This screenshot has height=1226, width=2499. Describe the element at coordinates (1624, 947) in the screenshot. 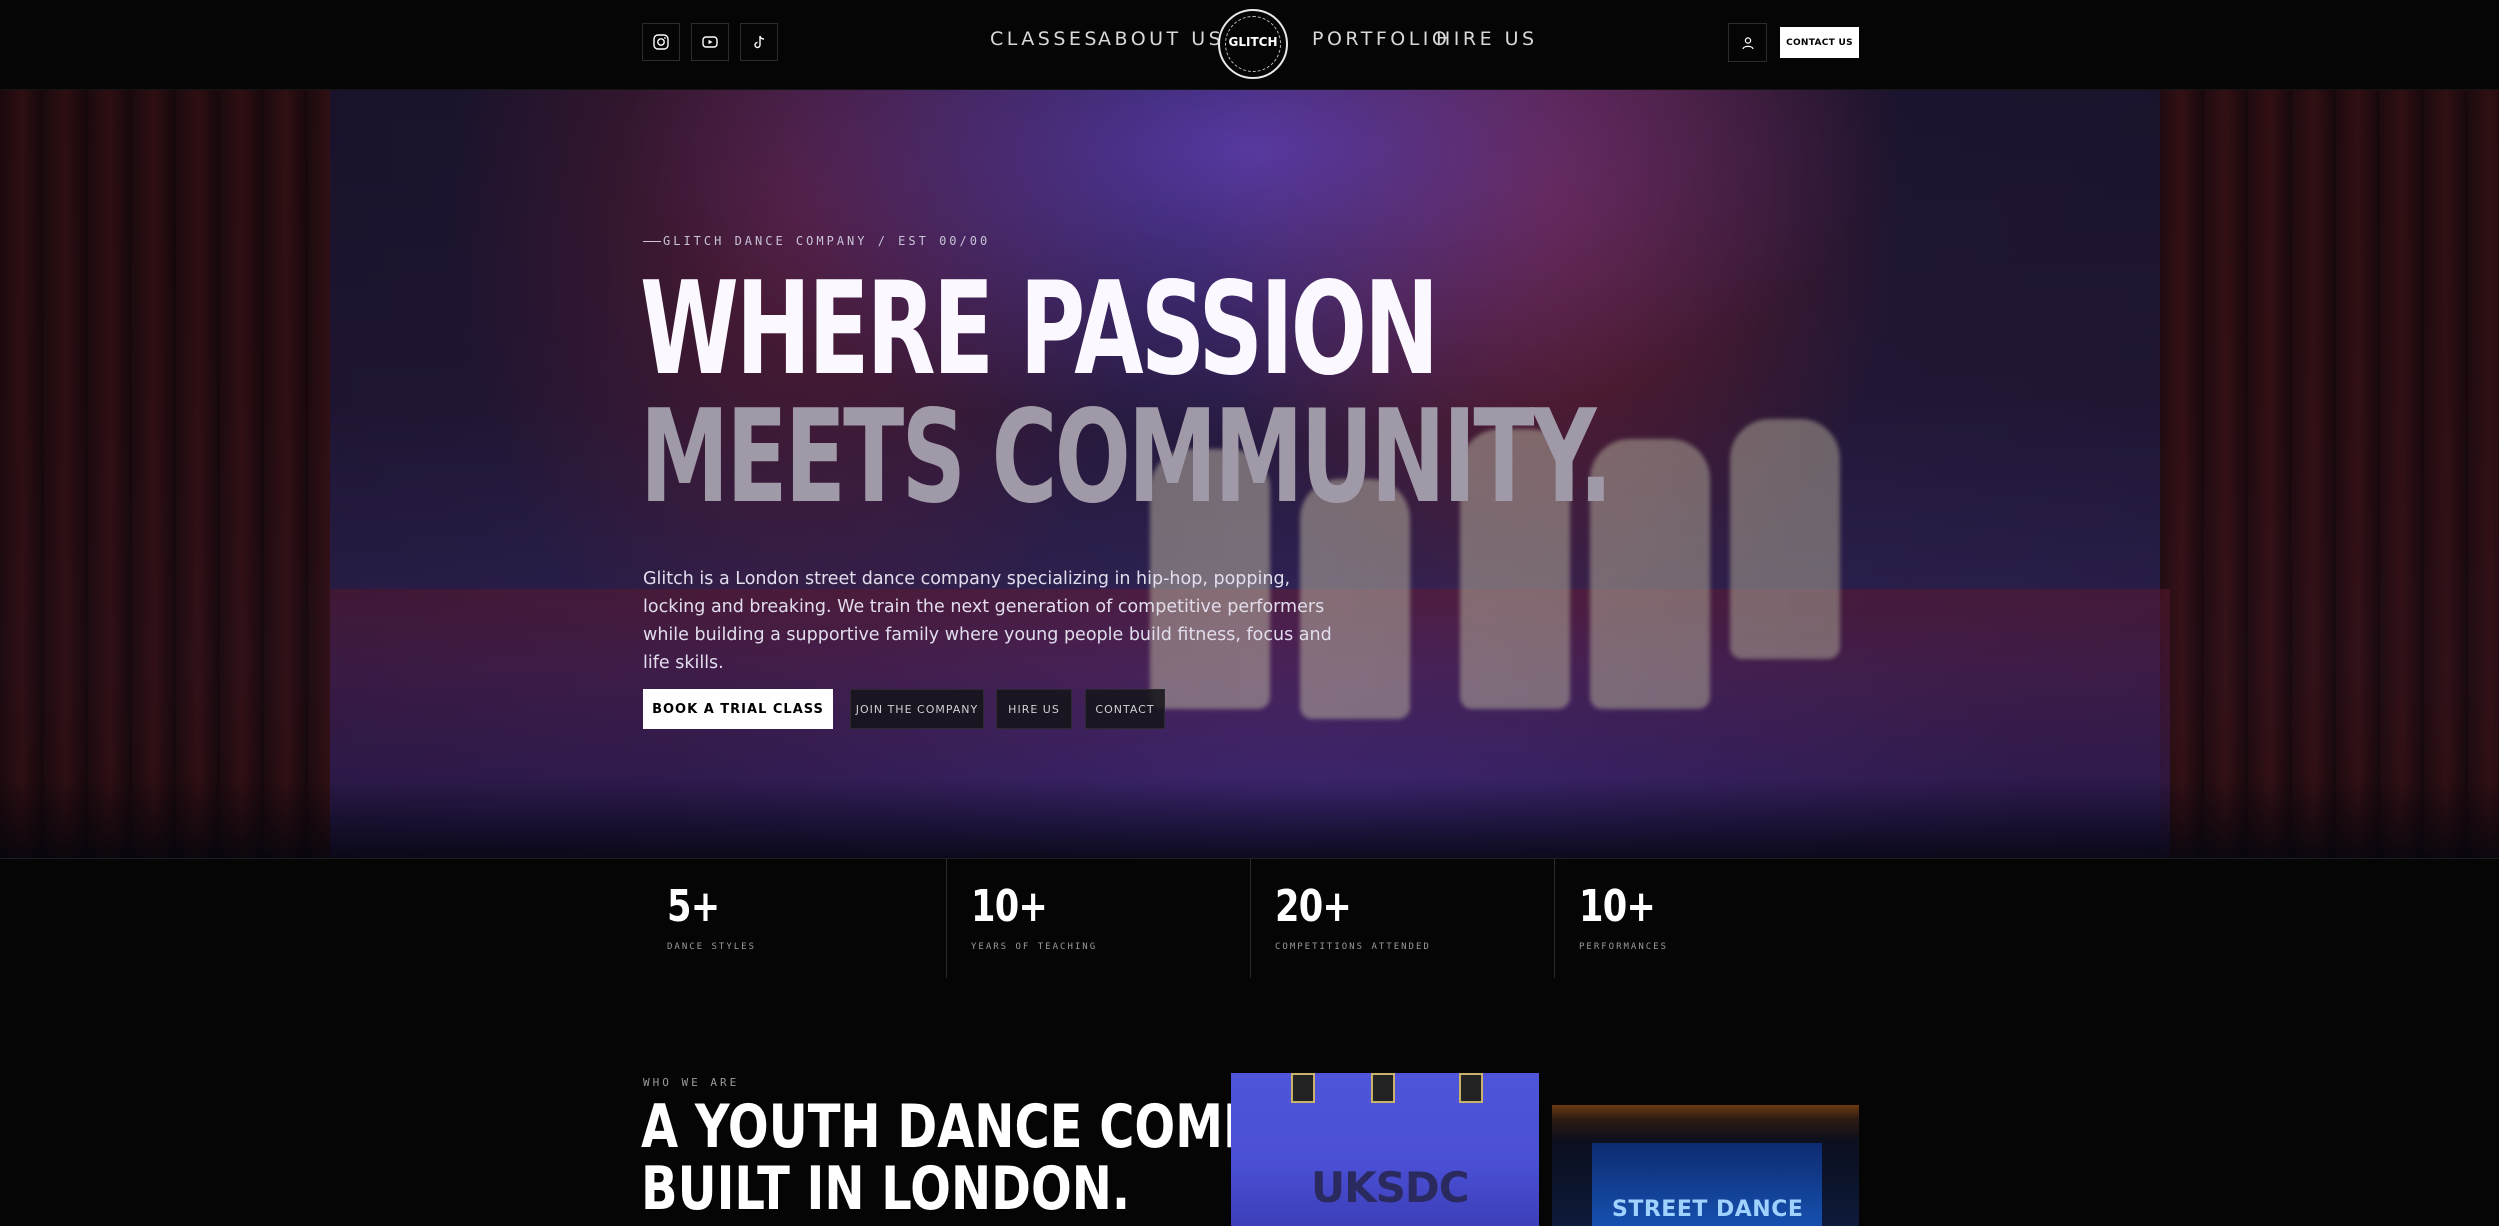

I see `stat-label: PERFORMANCES` at that location.